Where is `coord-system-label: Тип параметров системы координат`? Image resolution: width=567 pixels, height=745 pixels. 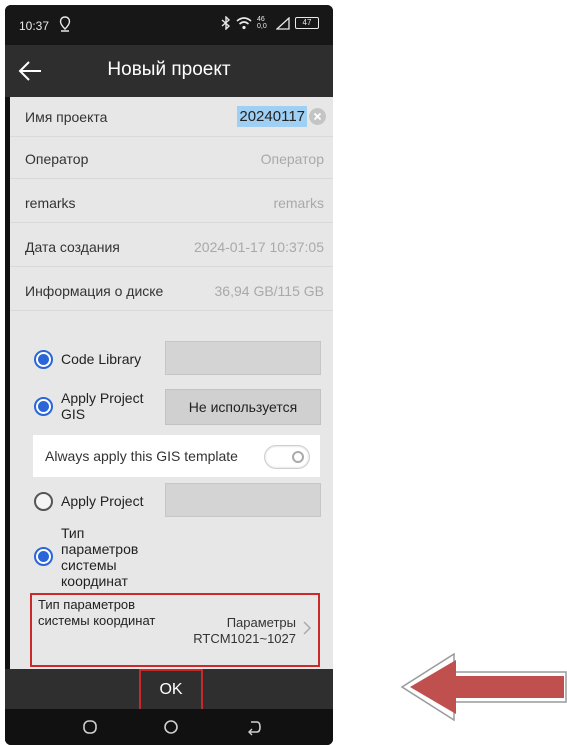
coord-system-label: Тип параметров системы координат is located at coordinates (97, 612).